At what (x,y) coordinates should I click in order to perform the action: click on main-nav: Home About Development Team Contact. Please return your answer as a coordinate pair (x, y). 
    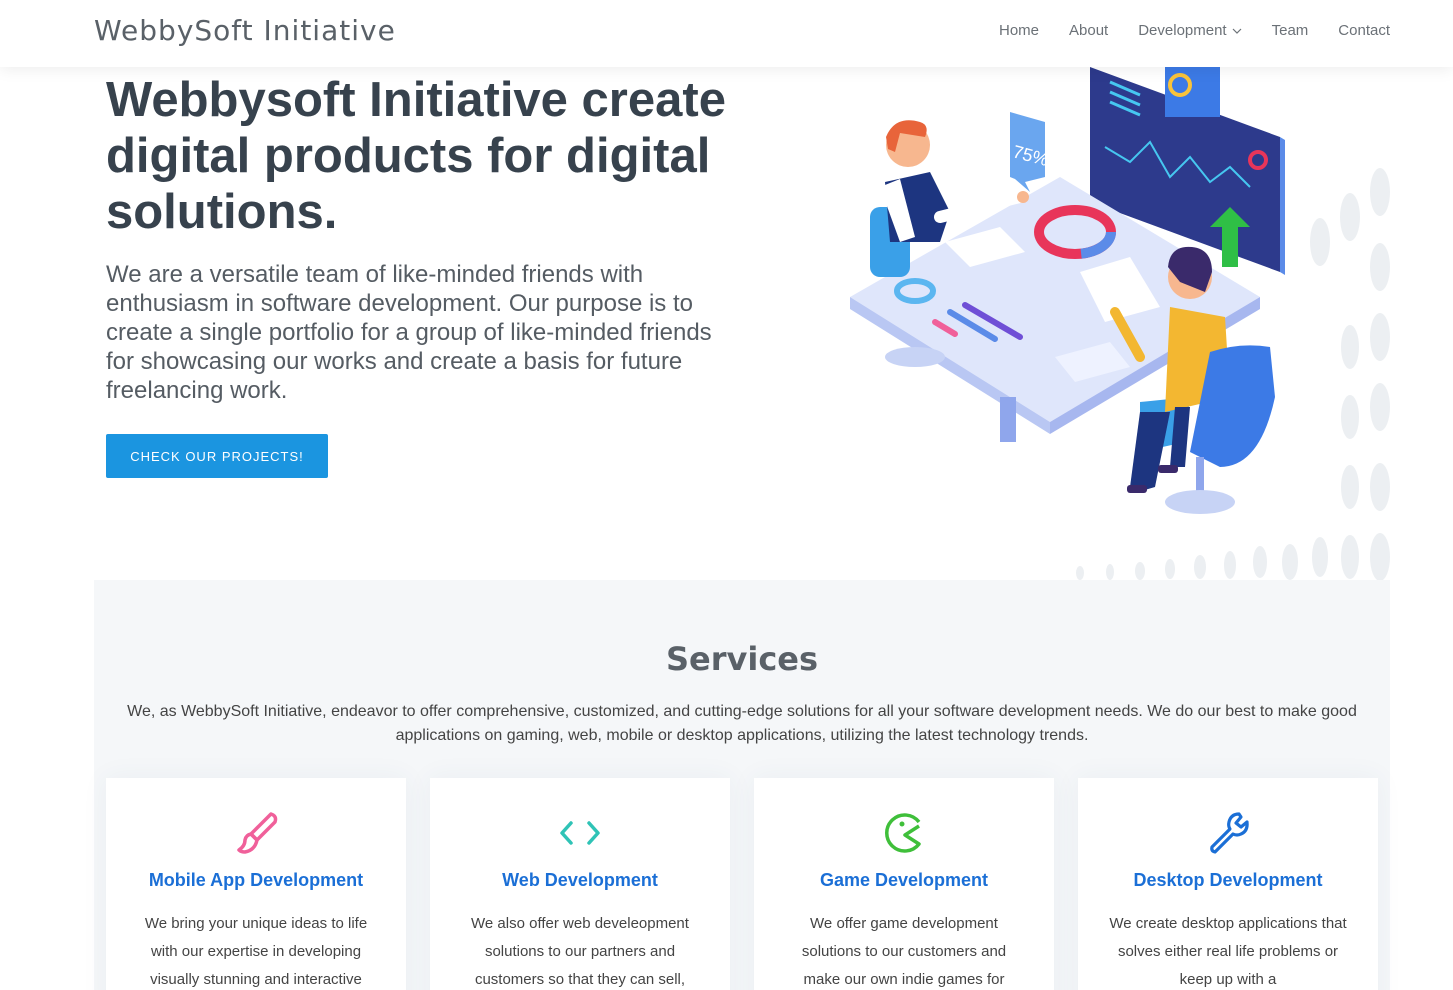
    Looking at the image, I should click on (1194, 30).